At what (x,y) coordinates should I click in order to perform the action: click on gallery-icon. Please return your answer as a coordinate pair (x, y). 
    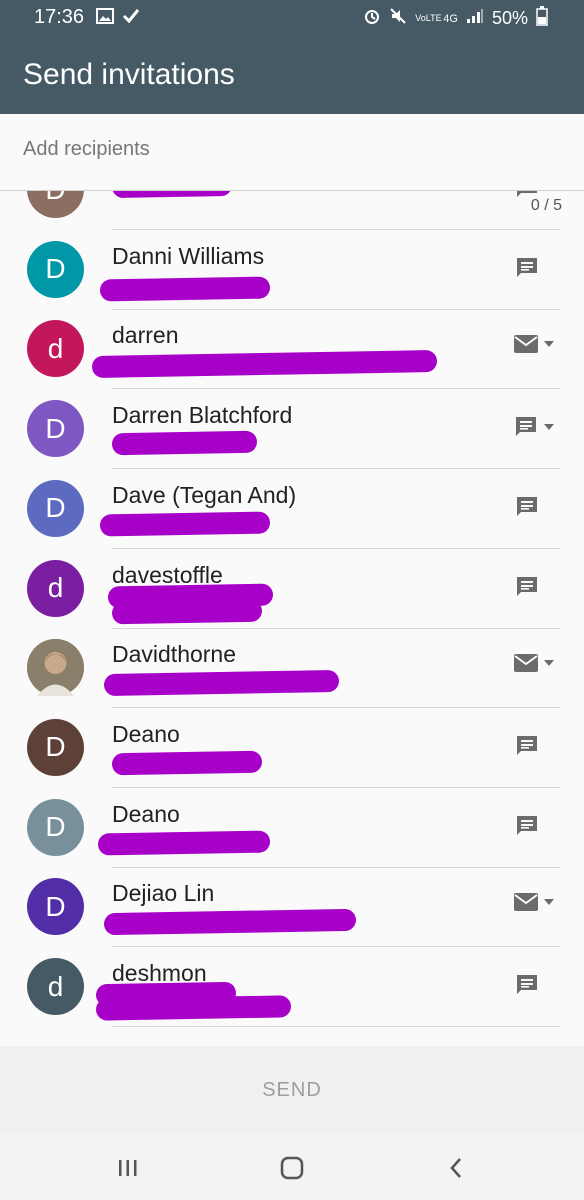
    Looking at the image, I should click on (105, 18).